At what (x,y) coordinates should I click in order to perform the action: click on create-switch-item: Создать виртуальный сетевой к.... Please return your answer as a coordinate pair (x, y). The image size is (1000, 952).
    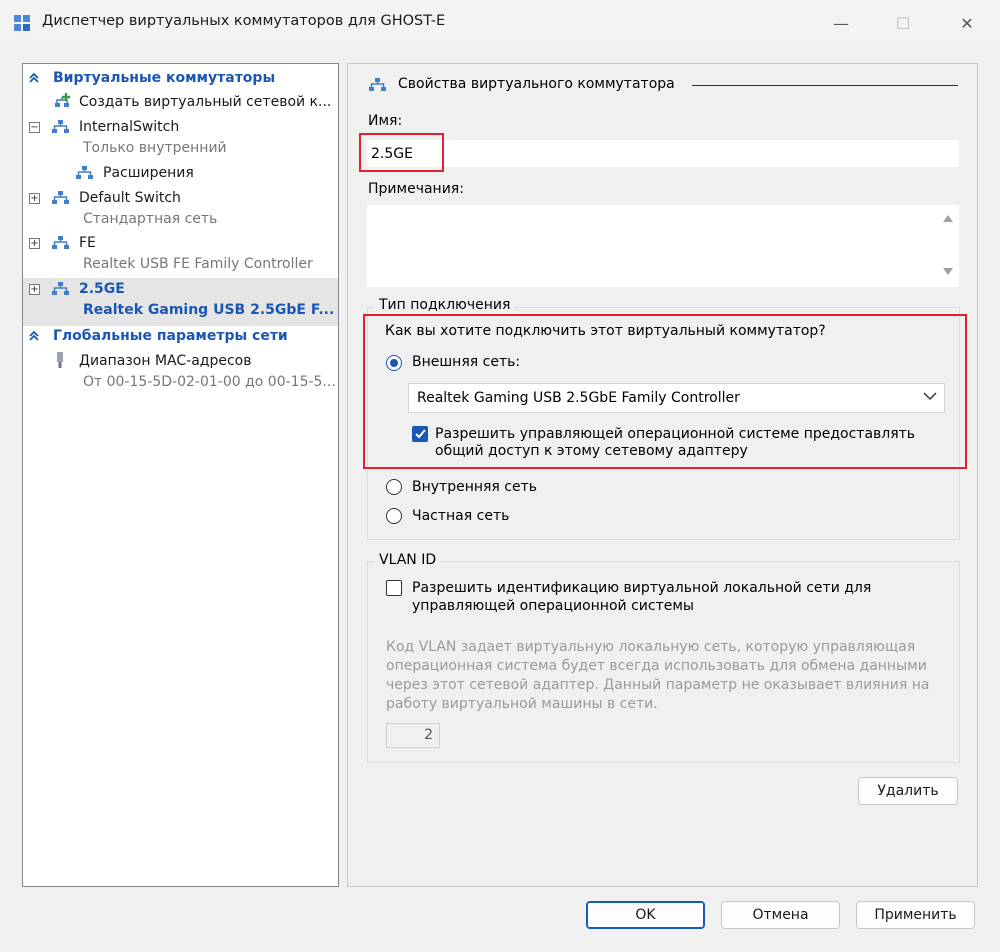
    Looking at the image, I should click on (180, 102).